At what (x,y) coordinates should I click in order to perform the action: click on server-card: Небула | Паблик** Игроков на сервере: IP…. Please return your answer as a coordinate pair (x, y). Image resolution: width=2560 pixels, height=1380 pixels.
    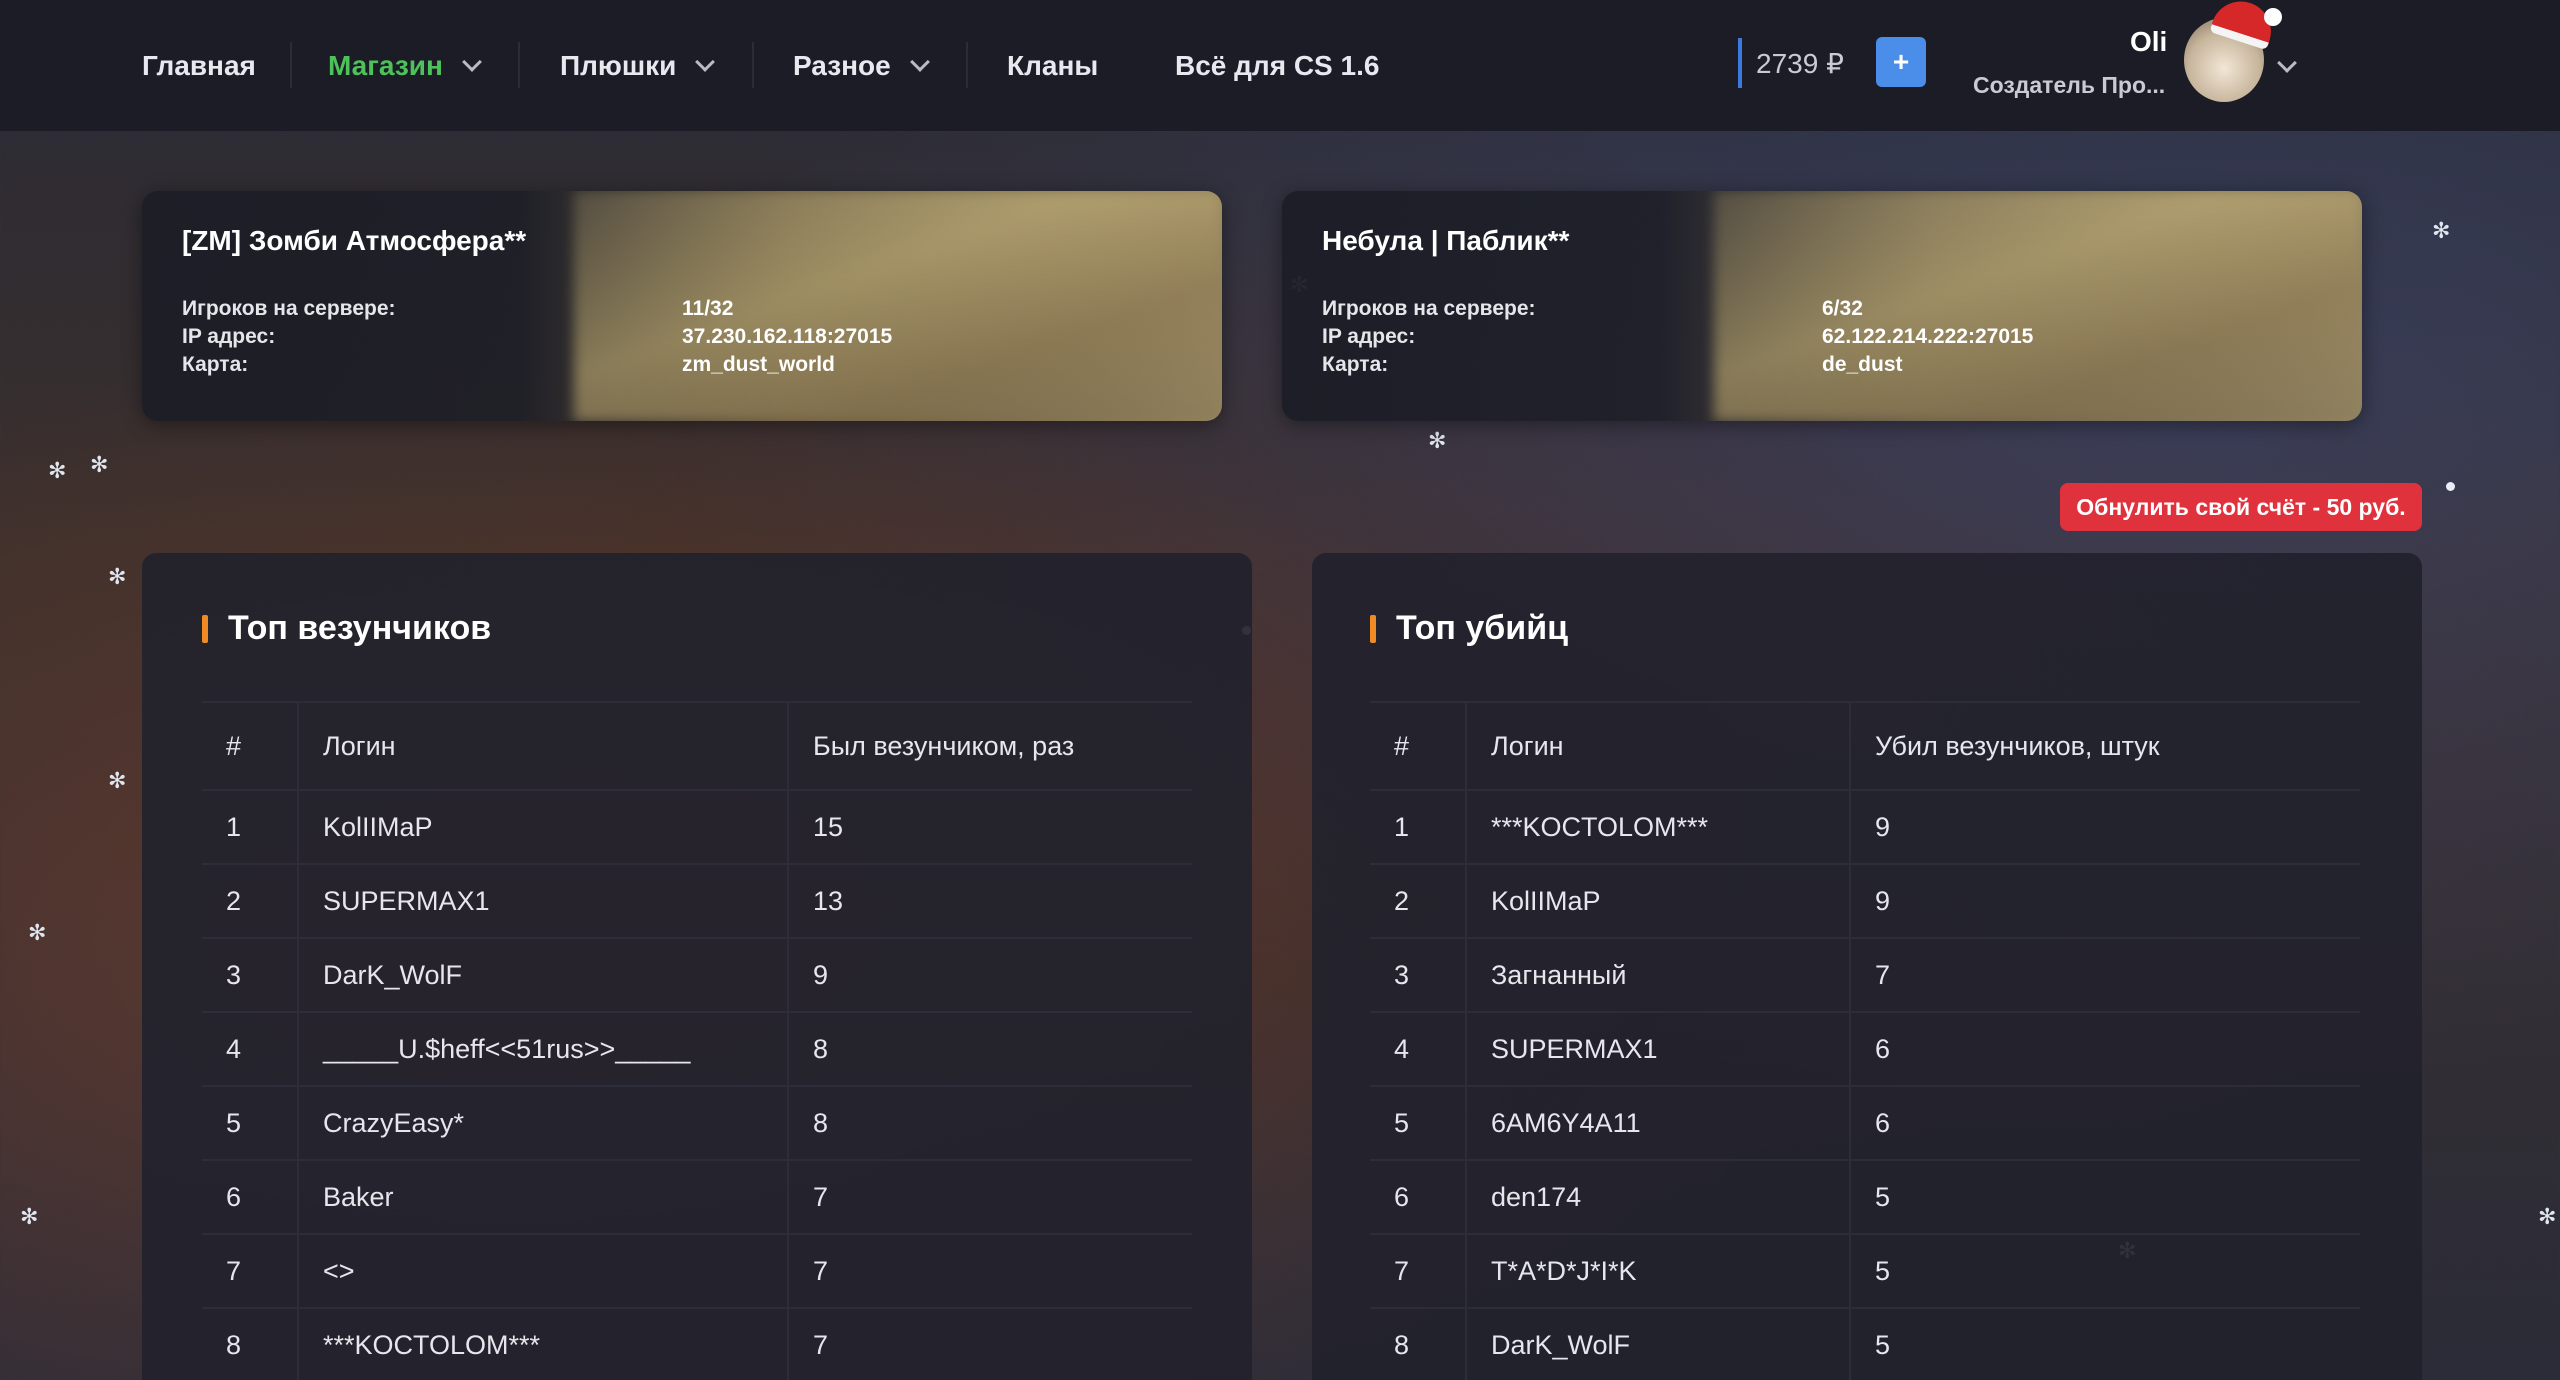
    Looking at the image, I should click on (1822, 306).